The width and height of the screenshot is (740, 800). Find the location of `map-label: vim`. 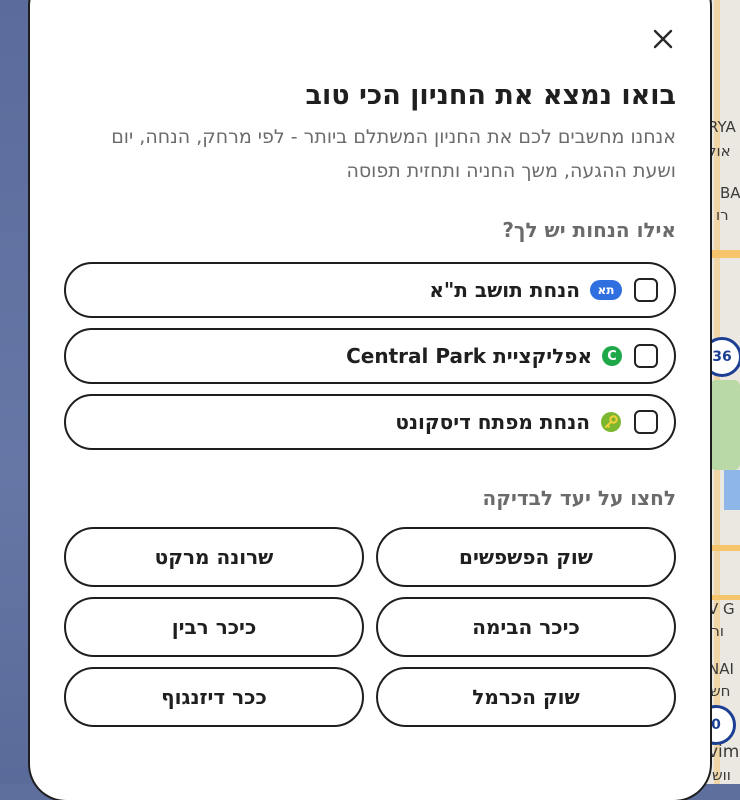

map-label: vim is located at coordinates (724, 752).